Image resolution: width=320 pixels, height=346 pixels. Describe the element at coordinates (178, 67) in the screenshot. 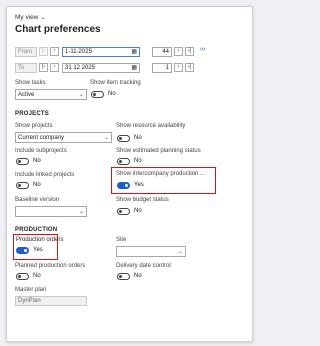

I see `to-next-button: ›` at that location.